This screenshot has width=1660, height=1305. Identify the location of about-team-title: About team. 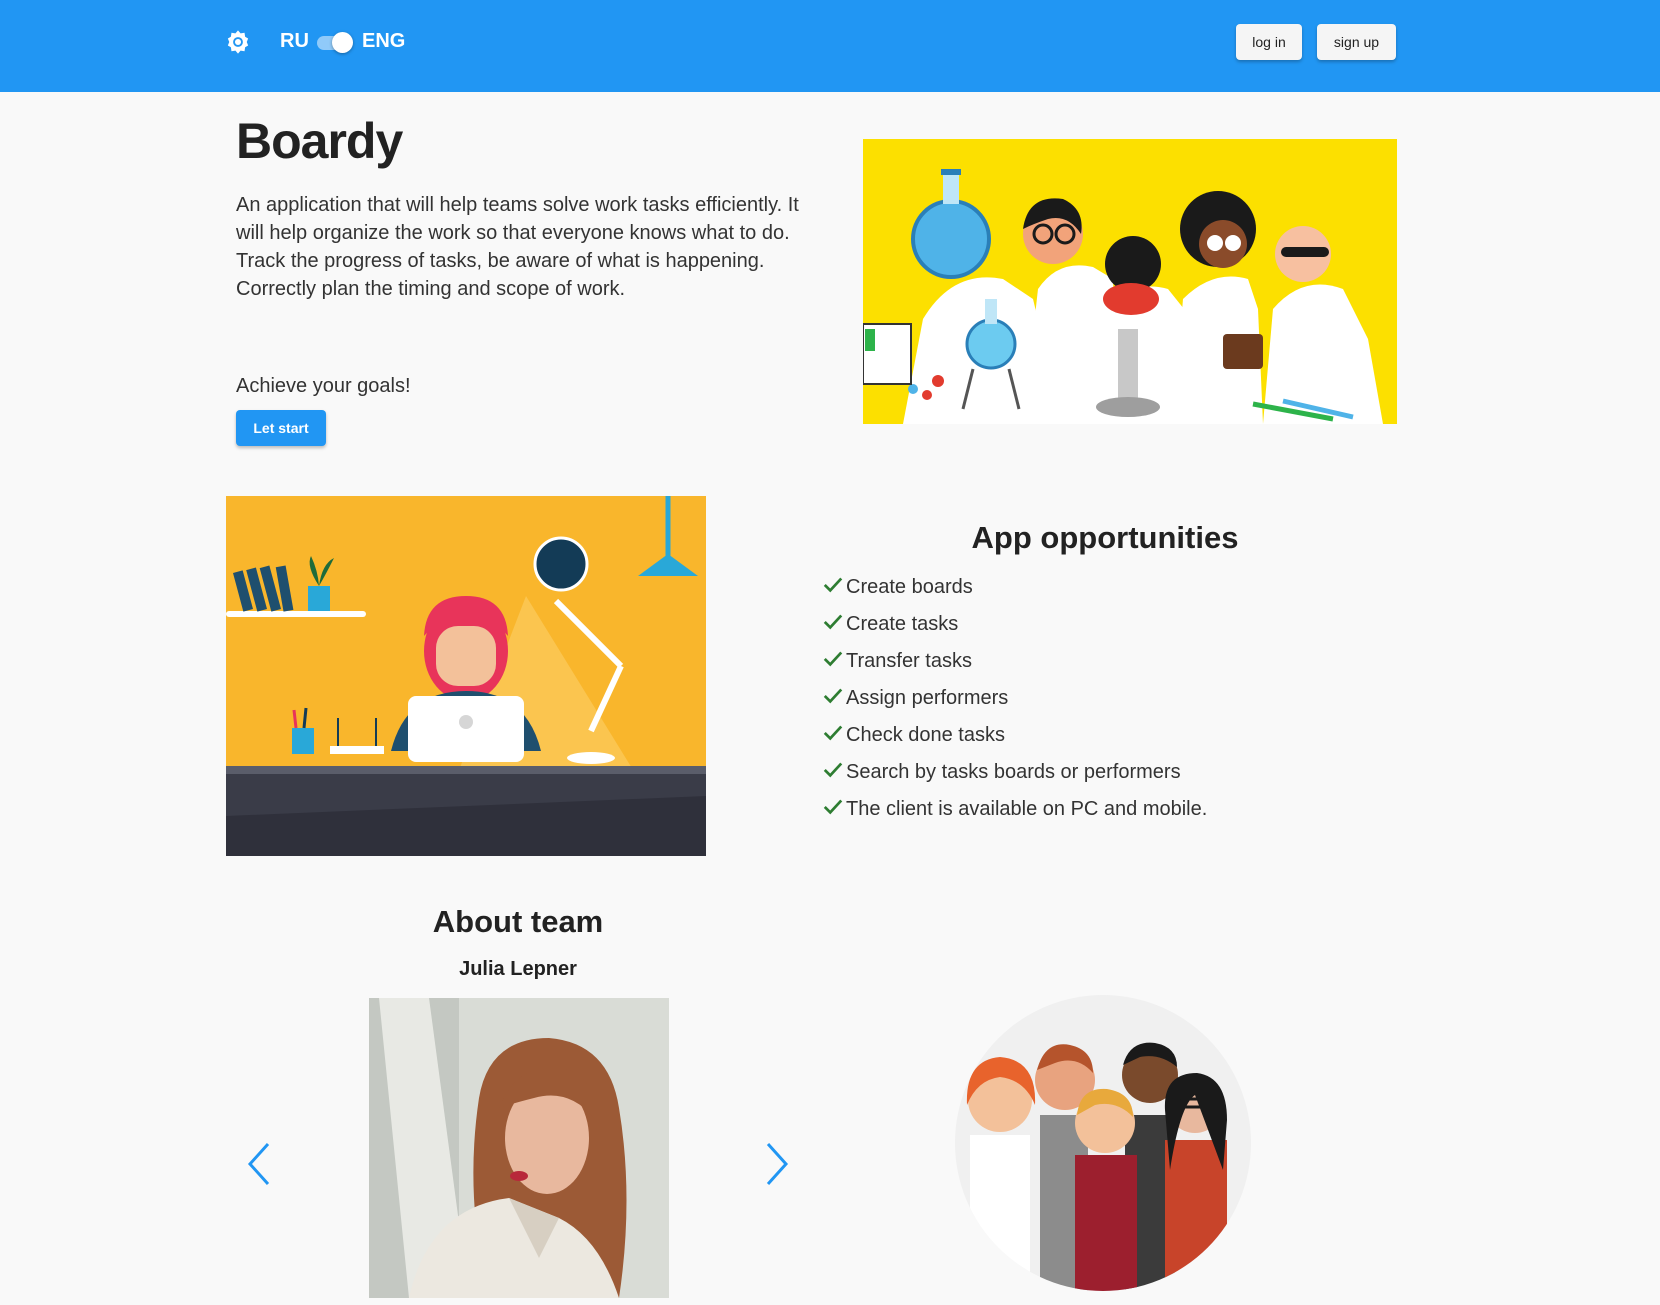
(518, 921).